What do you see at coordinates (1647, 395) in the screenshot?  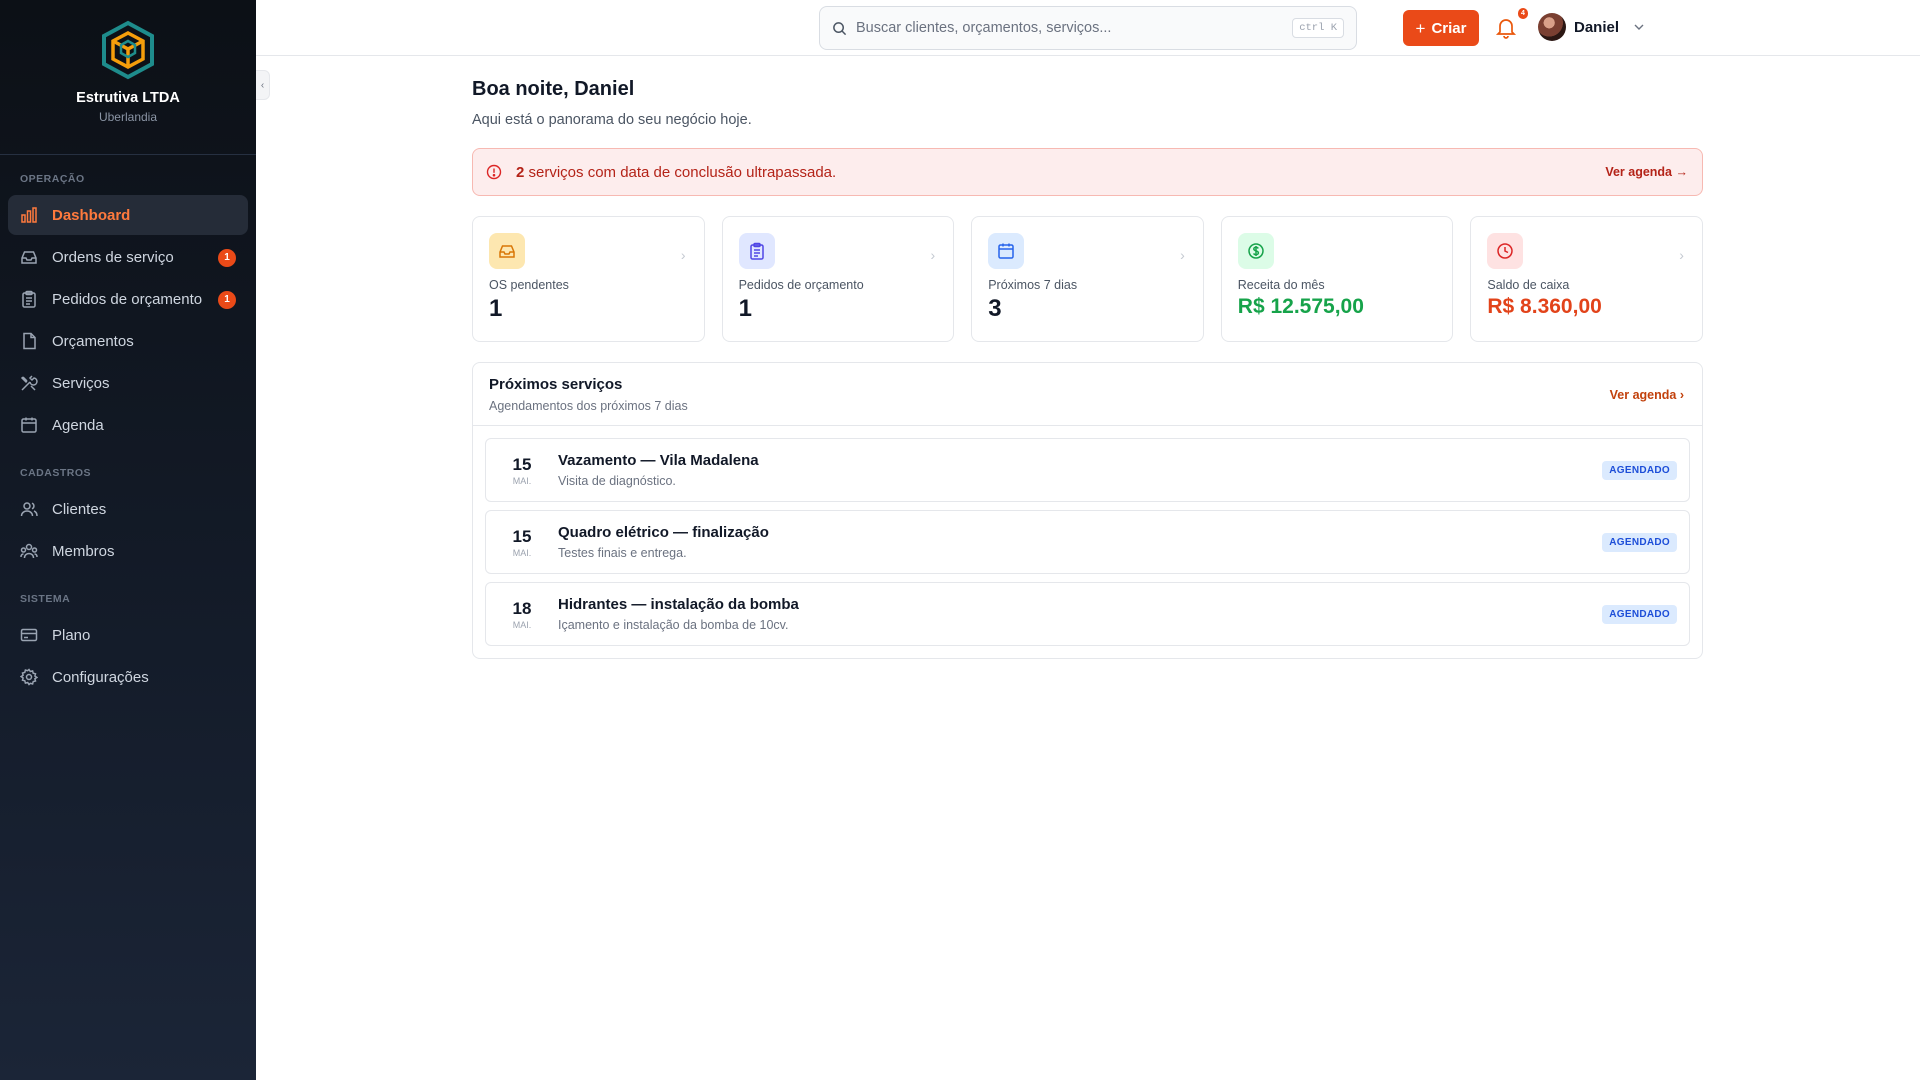 I see `view-agenda-link: Ver agenda ›` at bounding box center [1647, 395].